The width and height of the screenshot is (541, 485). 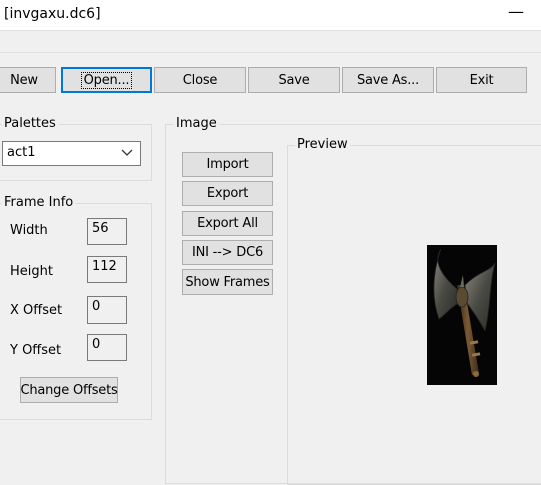 What do you see at coordinates (270, 52) in the screenshot?
I see `menu-separator` at bounding box center [270, 52].